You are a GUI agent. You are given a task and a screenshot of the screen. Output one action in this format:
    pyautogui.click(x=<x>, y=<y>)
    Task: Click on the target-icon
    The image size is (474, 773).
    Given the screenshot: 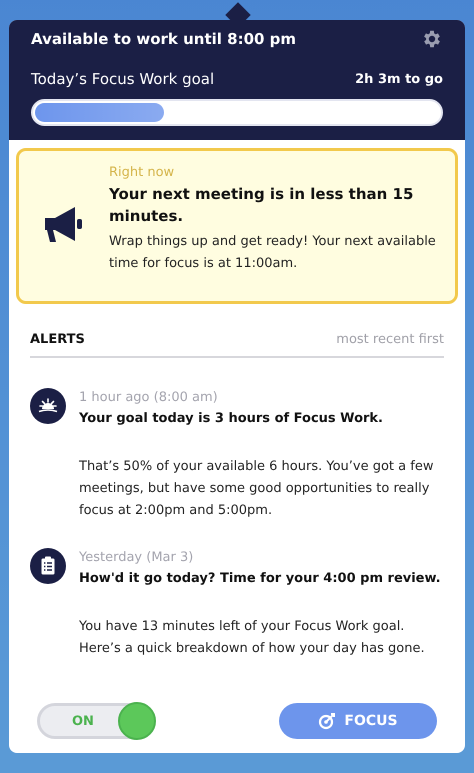 What is the action you would take?
    pyautogui.click(x=327, y=721)
    